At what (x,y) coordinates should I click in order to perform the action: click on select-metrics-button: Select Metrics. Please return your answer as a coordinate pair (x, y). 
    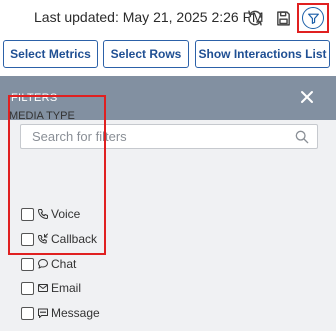
    Looking at the image, I should click on (50, 54).